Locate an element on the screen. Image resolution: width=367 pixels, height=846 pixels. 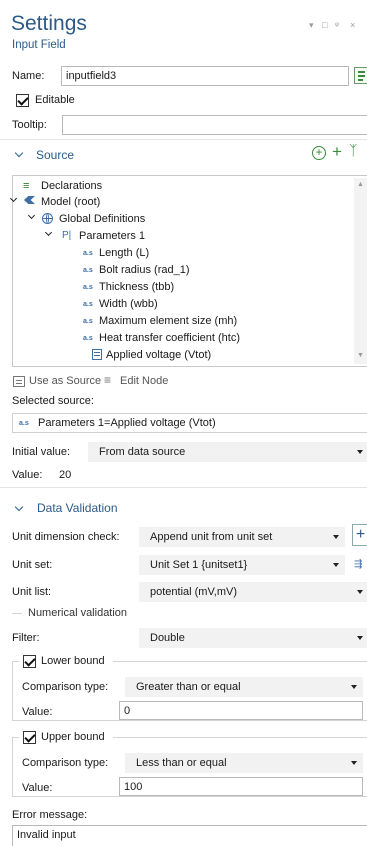
tree-item-model-root: Model (root) is located at coordinates (70, 202).